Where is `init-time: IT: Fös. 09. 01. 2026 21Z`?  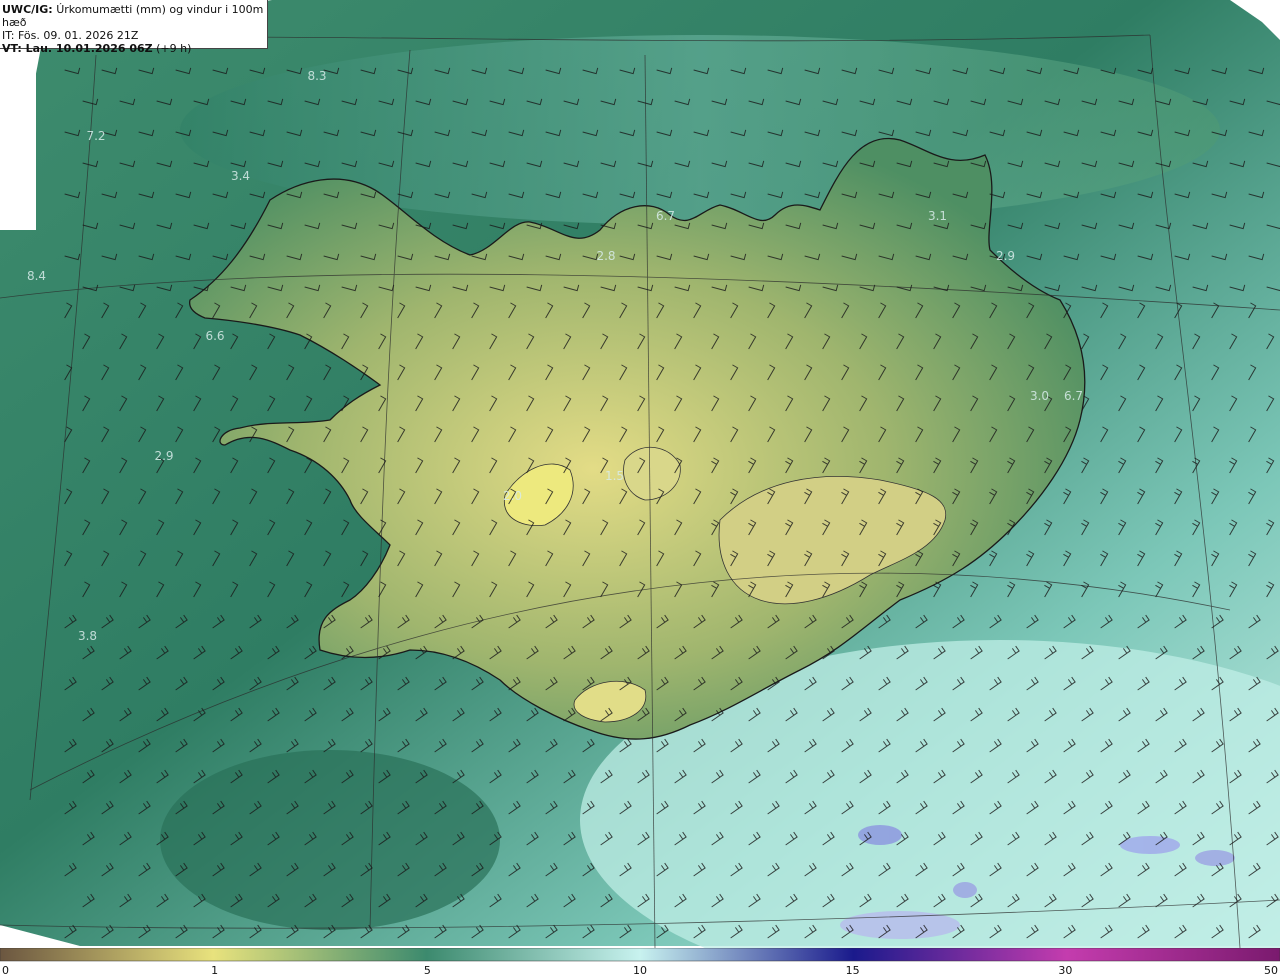 init-time: IT: Fös. 09. 01. 2026 21Z is located at coordinates (70, 35).